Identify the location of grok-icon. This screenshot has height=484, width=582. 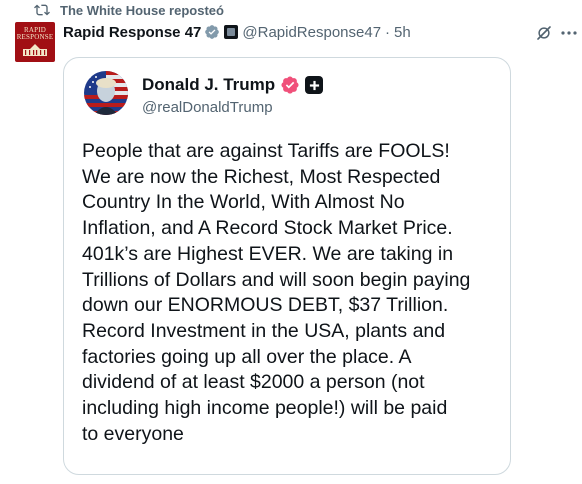
(544, 33).